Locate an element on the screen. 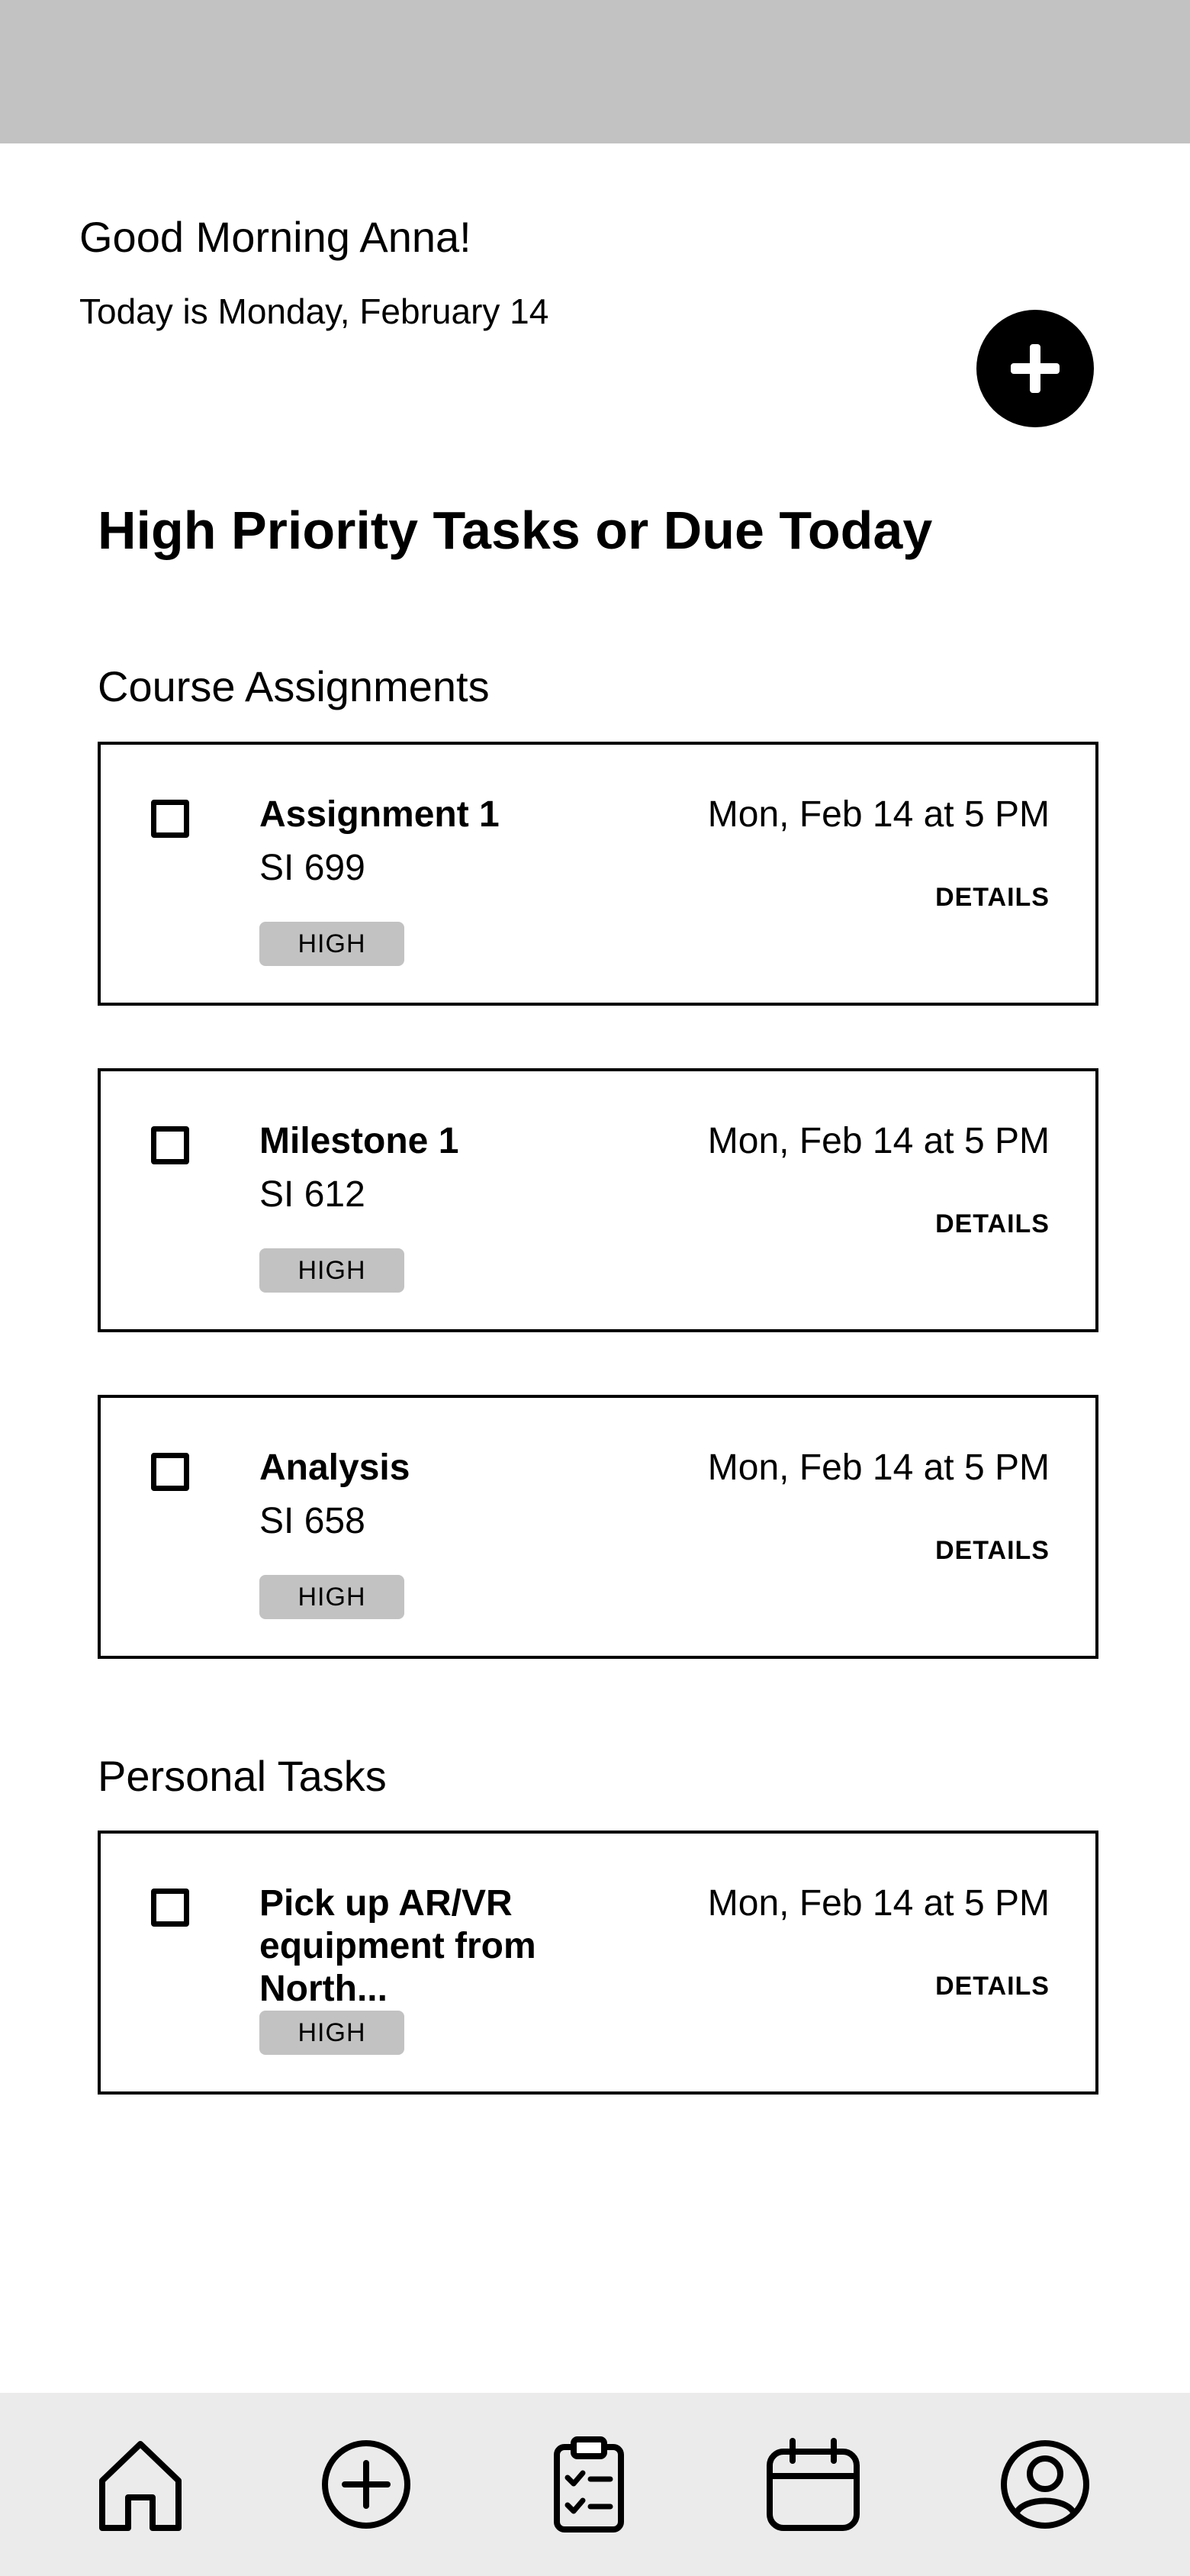 The height and width of the screenshot is (2576, 1190). nav-home is located at coordinates (140, 2484).